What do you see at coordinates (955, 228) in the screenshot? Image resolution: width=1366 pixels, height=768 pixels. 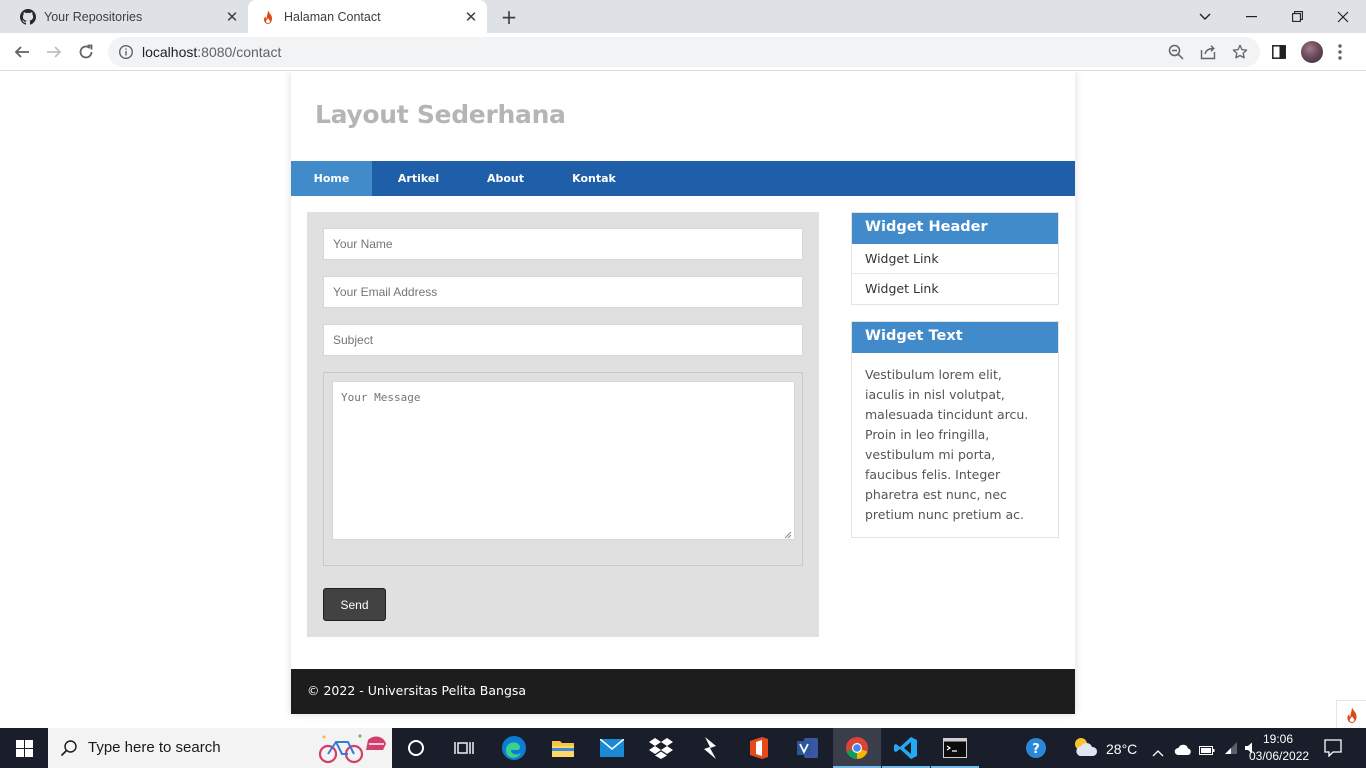 I see `widget-header: Widget Header` at bounding box center [955, 228].